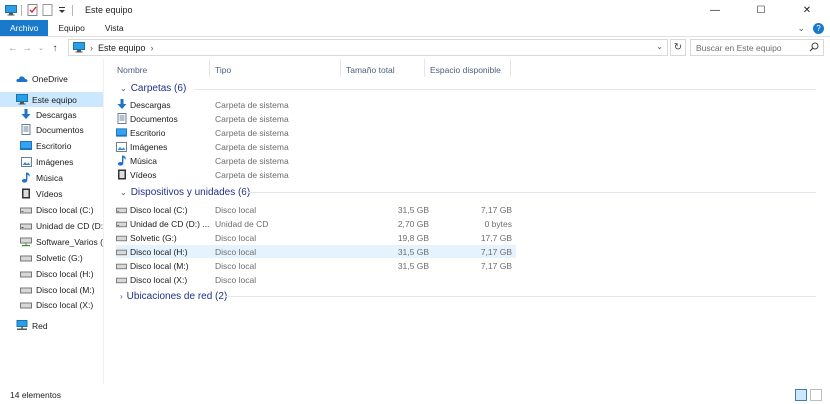 This screenshot has height=404, width=830. What do you see at coordinates (368, 47) in the screenshot?
I see `address-bar: › Este equipo › ⌄` at bounding box center [368, 47].